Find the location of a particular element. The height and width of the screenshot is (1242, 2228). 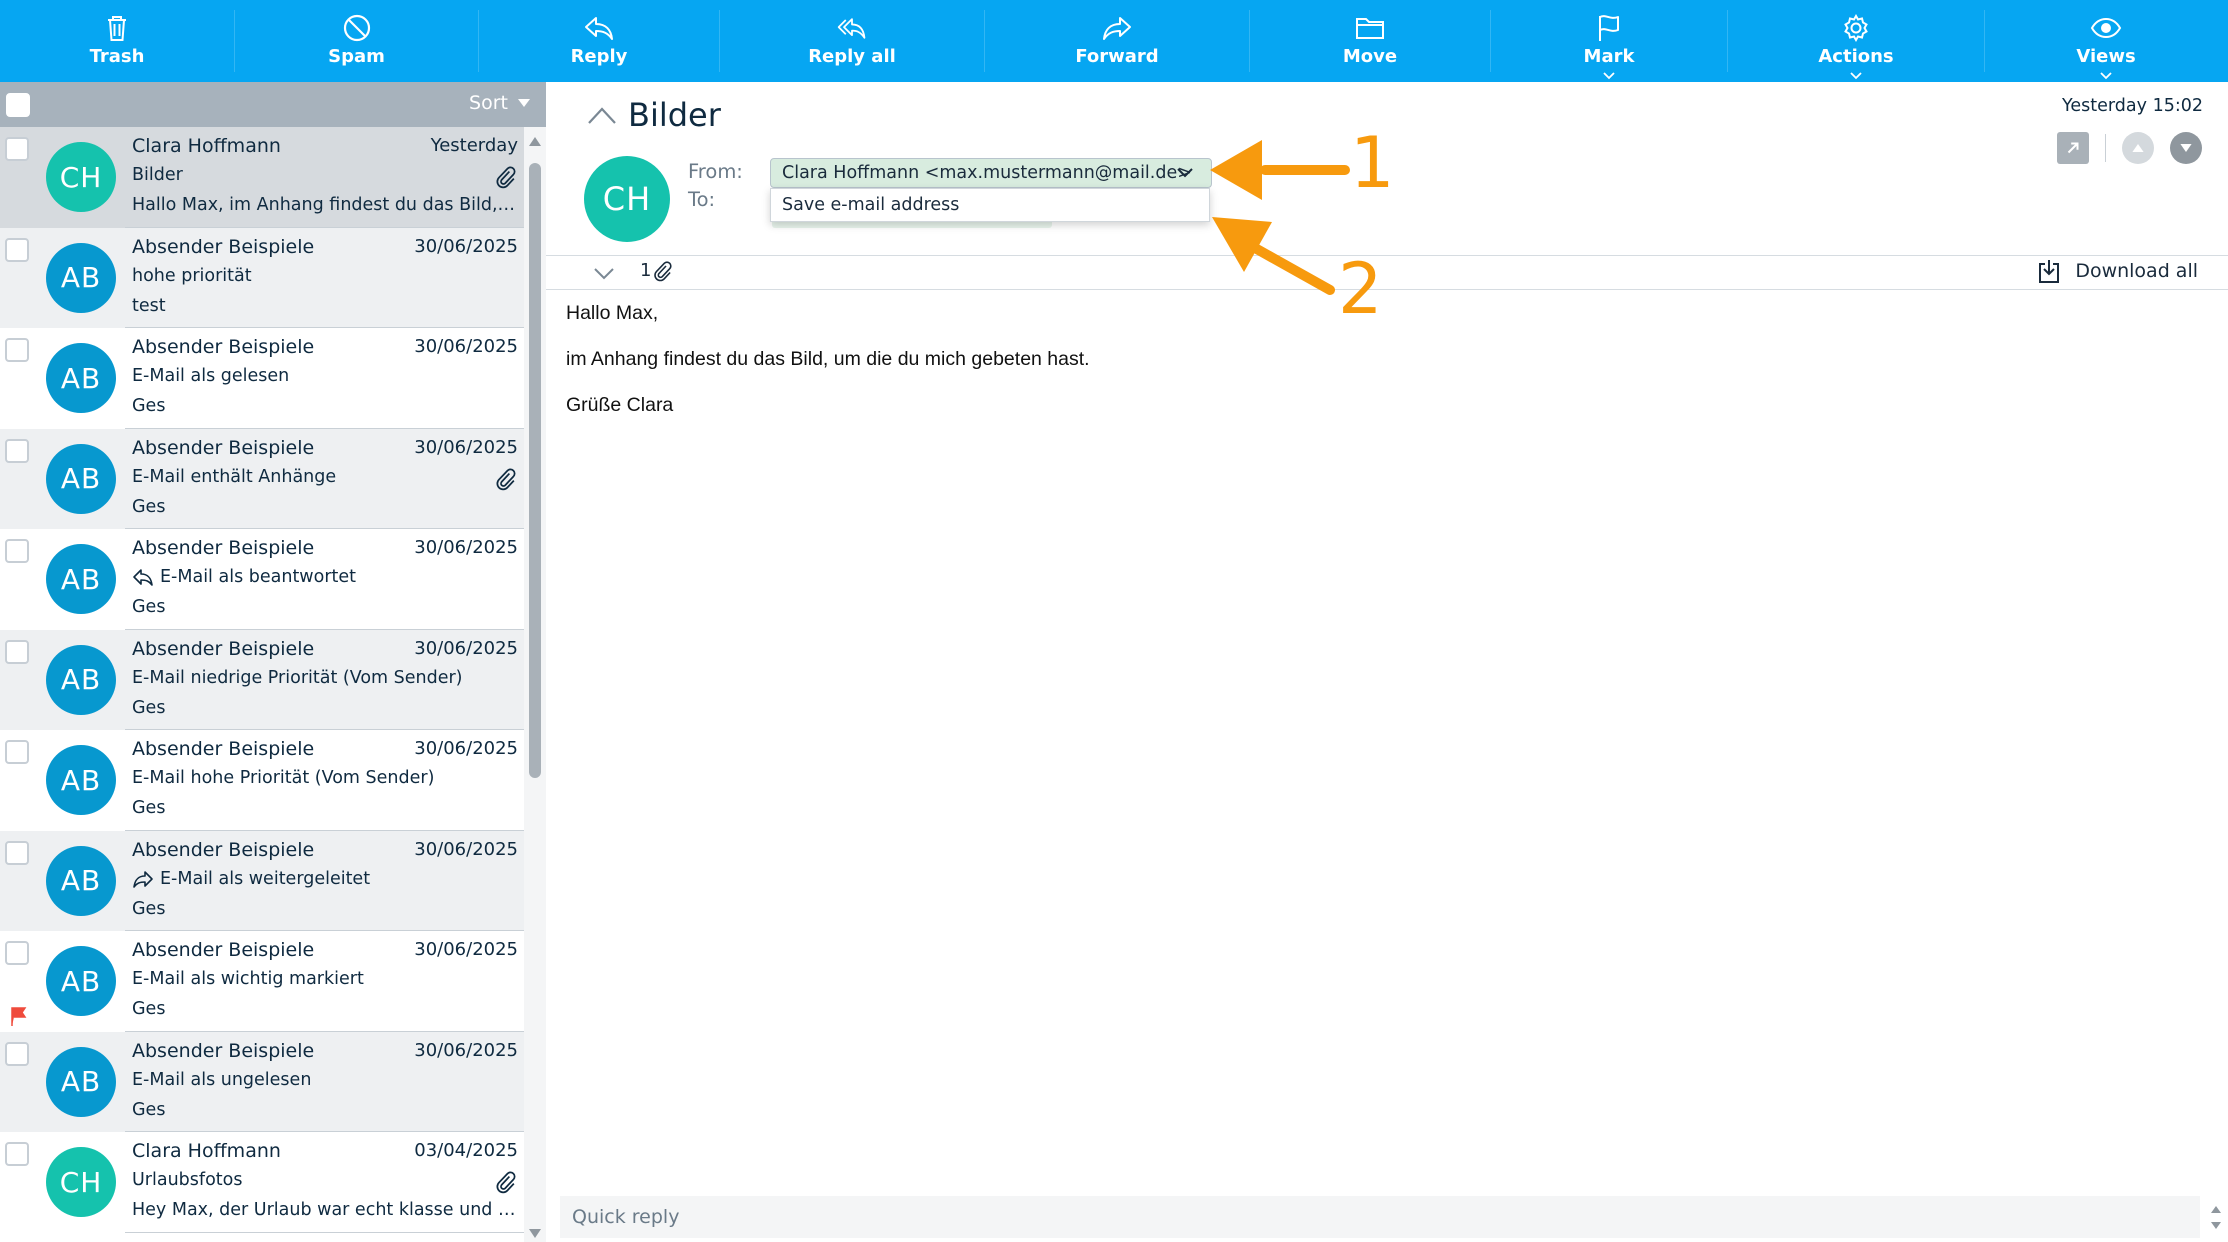

reply-button: Reply is located at coordinates (599, 41).